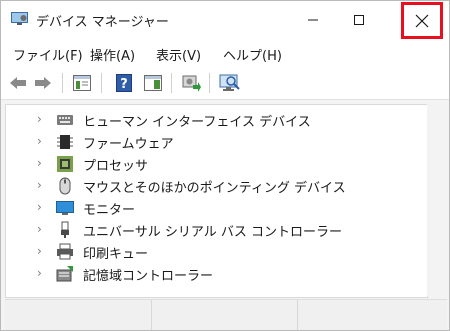 The height and width of the screenshot is (331, 450). What do you see at coordinates (64, 274) in the screenshot?
I see `storage-controller-icon` at bounding box center [64, 274].